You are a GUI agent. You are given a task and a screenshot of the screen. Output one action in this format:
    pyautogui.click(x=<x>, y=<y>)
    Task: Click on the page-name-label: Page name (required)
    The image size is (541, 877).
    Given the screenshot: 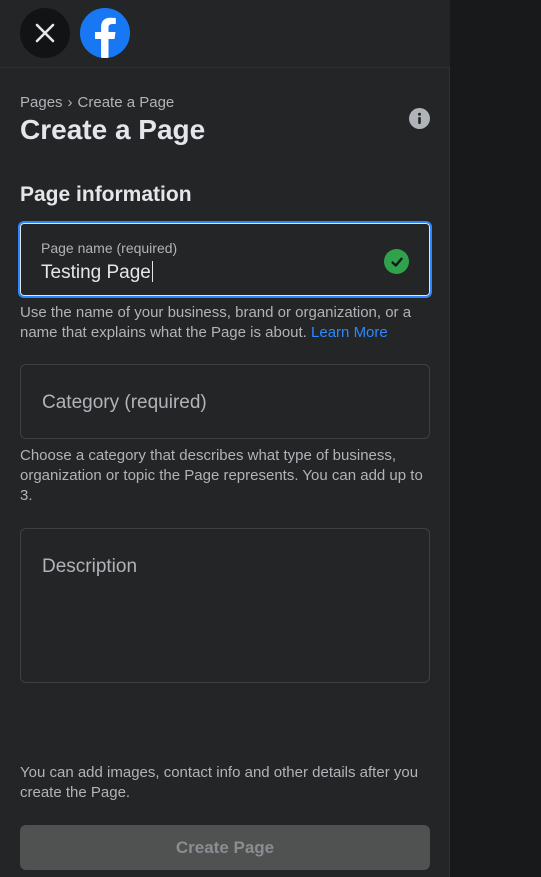 What is the action you would take?
    pyautogui.click(x=109, y=248)
    